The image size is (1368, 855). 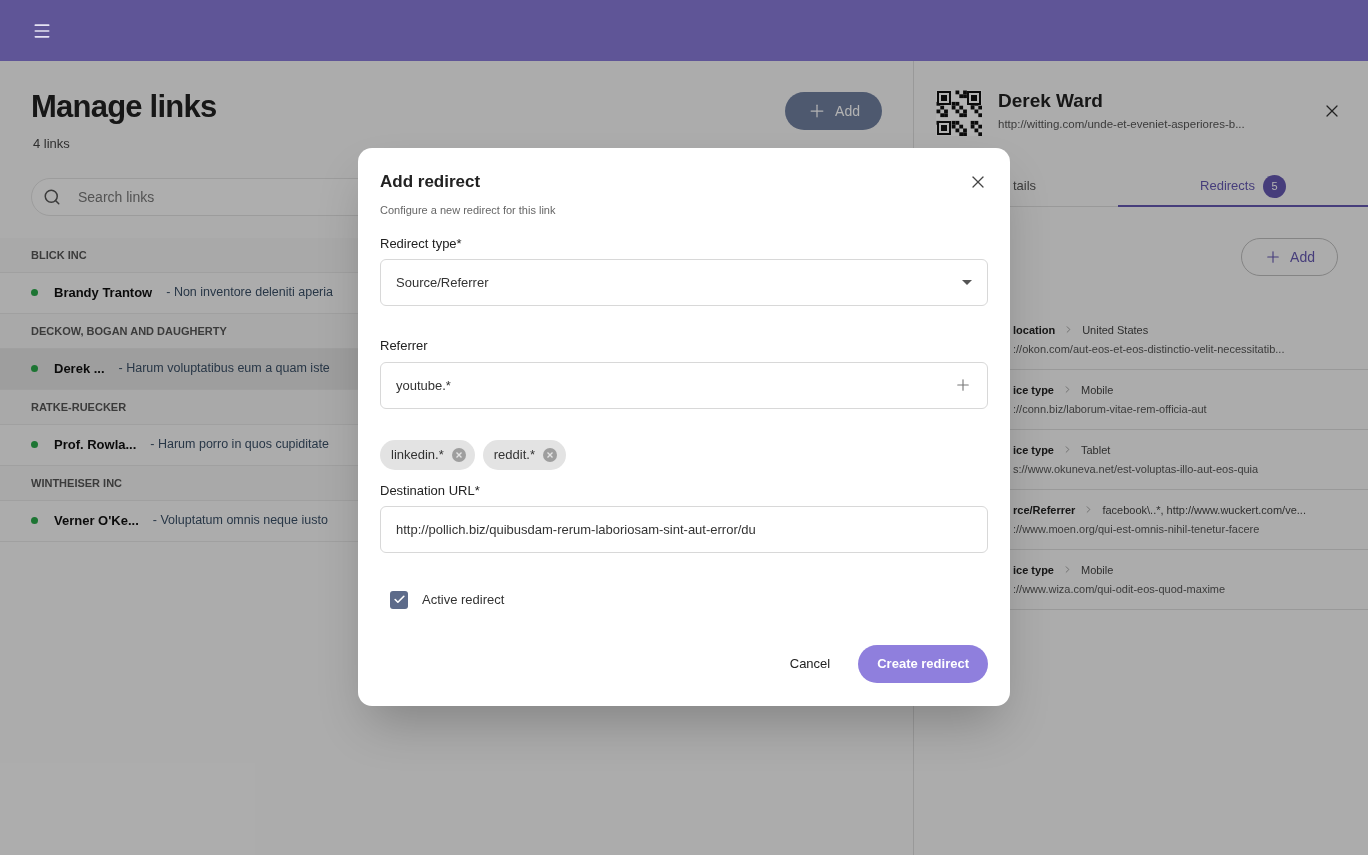 I want to click on redirect-url: ://conn.biz/laborum-vitae-rem-officia-aut, so click(x=1110, y=409).